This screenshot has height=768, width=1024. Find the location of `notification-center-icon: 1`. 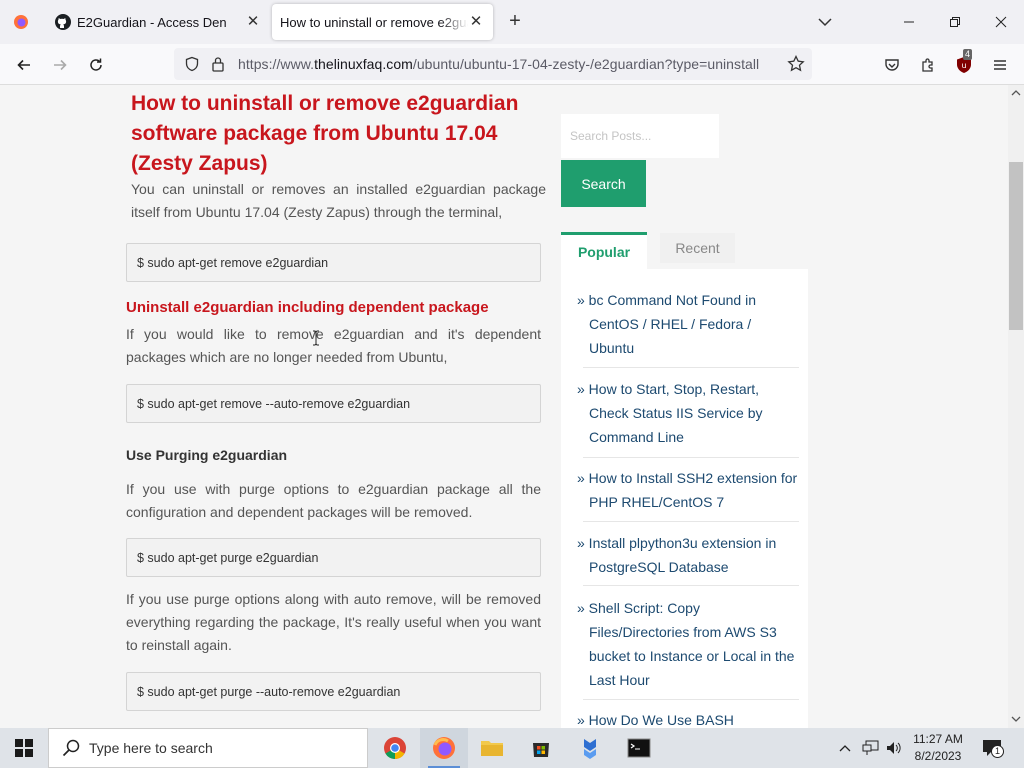

notification-center-icon: 1 is located at coordinates (993, 750).